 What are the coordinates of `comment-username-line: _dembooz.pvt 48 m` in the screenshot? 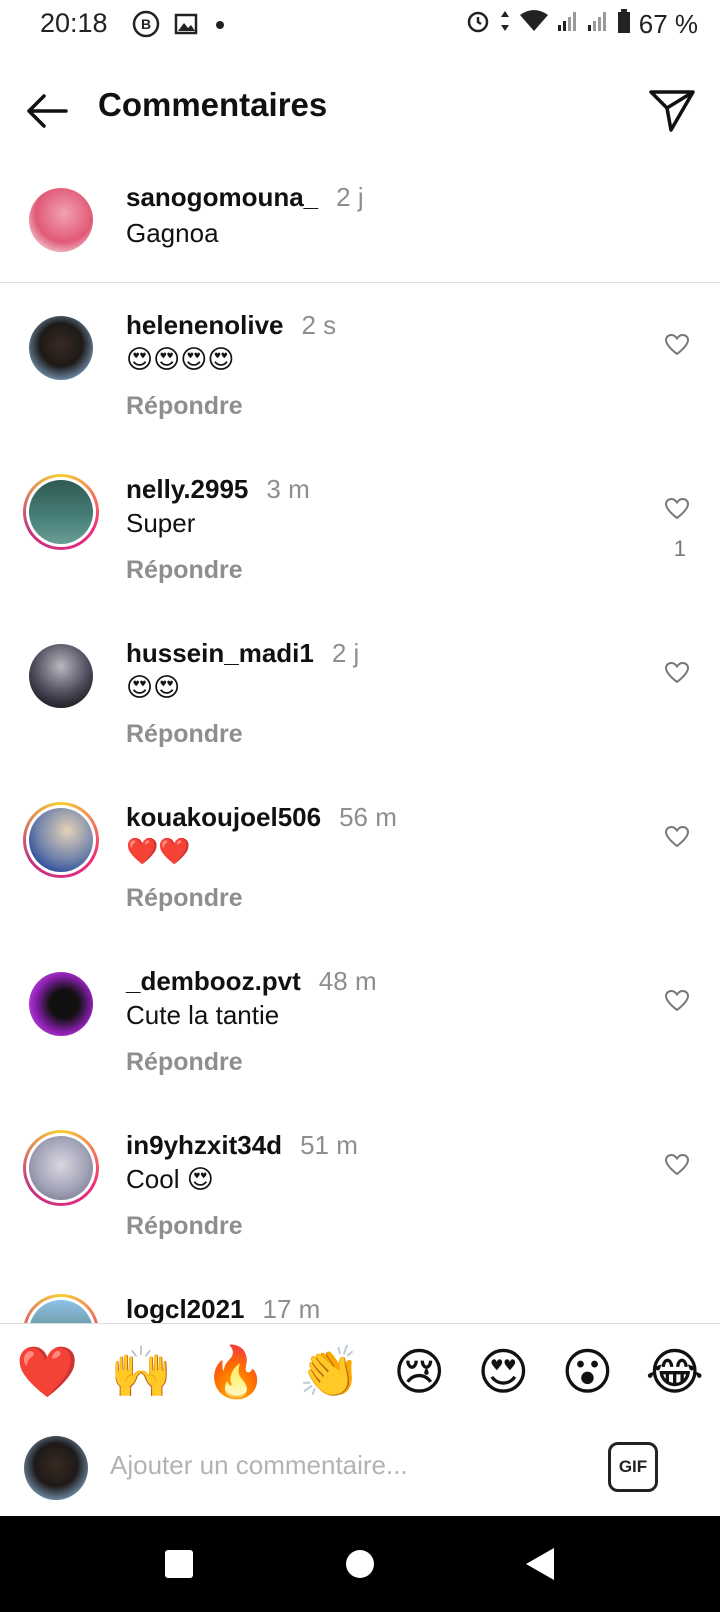 It's located at (251, 981).